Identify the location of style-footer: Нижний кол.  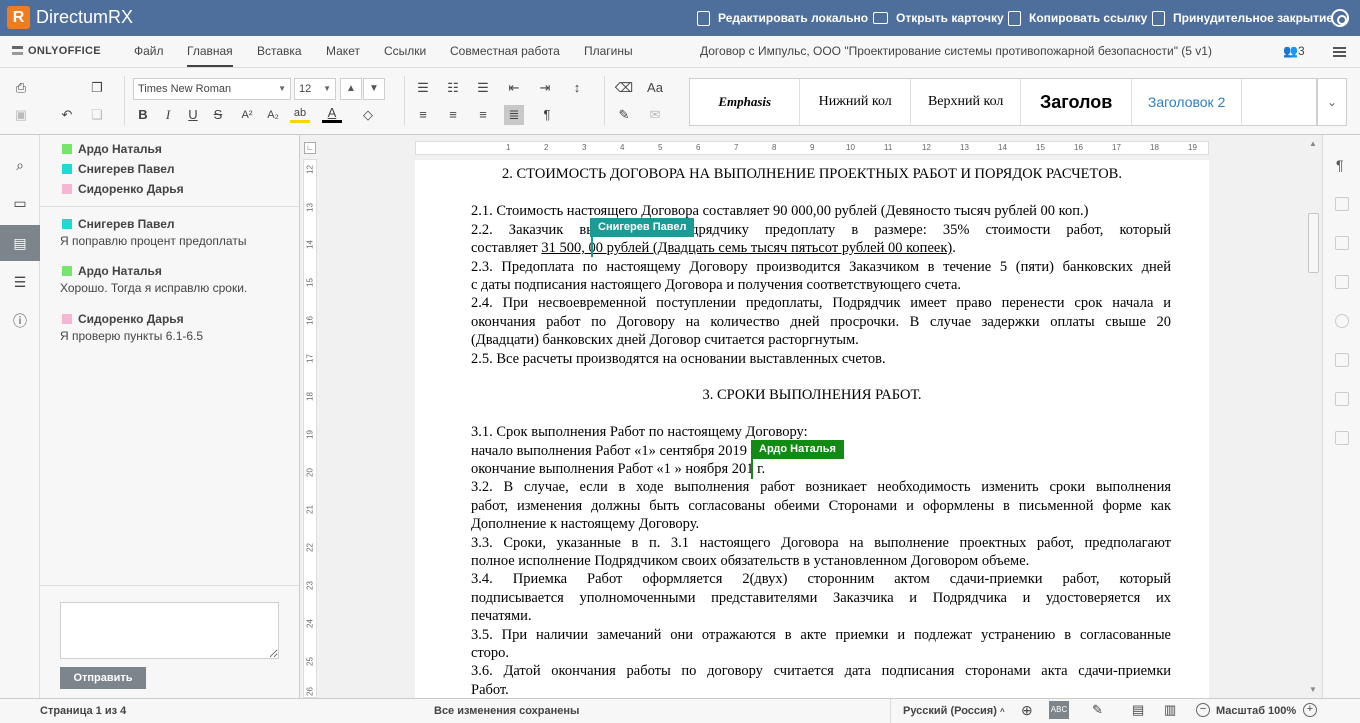
(855, 102).